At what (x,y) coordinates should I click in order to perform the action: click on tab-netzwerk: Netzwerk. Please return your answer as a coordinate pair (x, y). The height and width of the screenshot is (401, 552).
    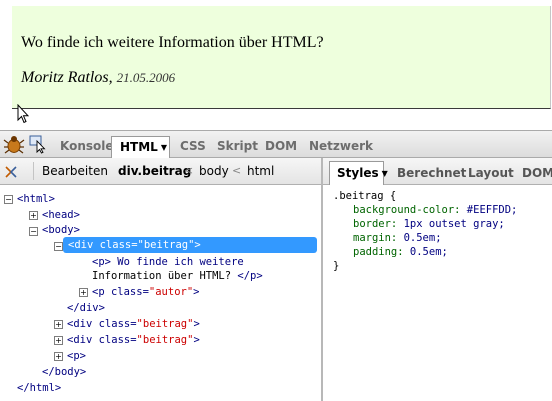
    Looking at the image, I should click on (341, 146).